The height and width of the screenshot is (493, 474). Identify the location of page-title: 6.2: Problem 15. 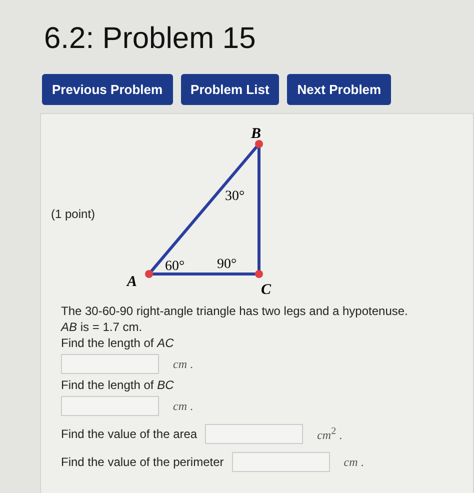
(150, 39).